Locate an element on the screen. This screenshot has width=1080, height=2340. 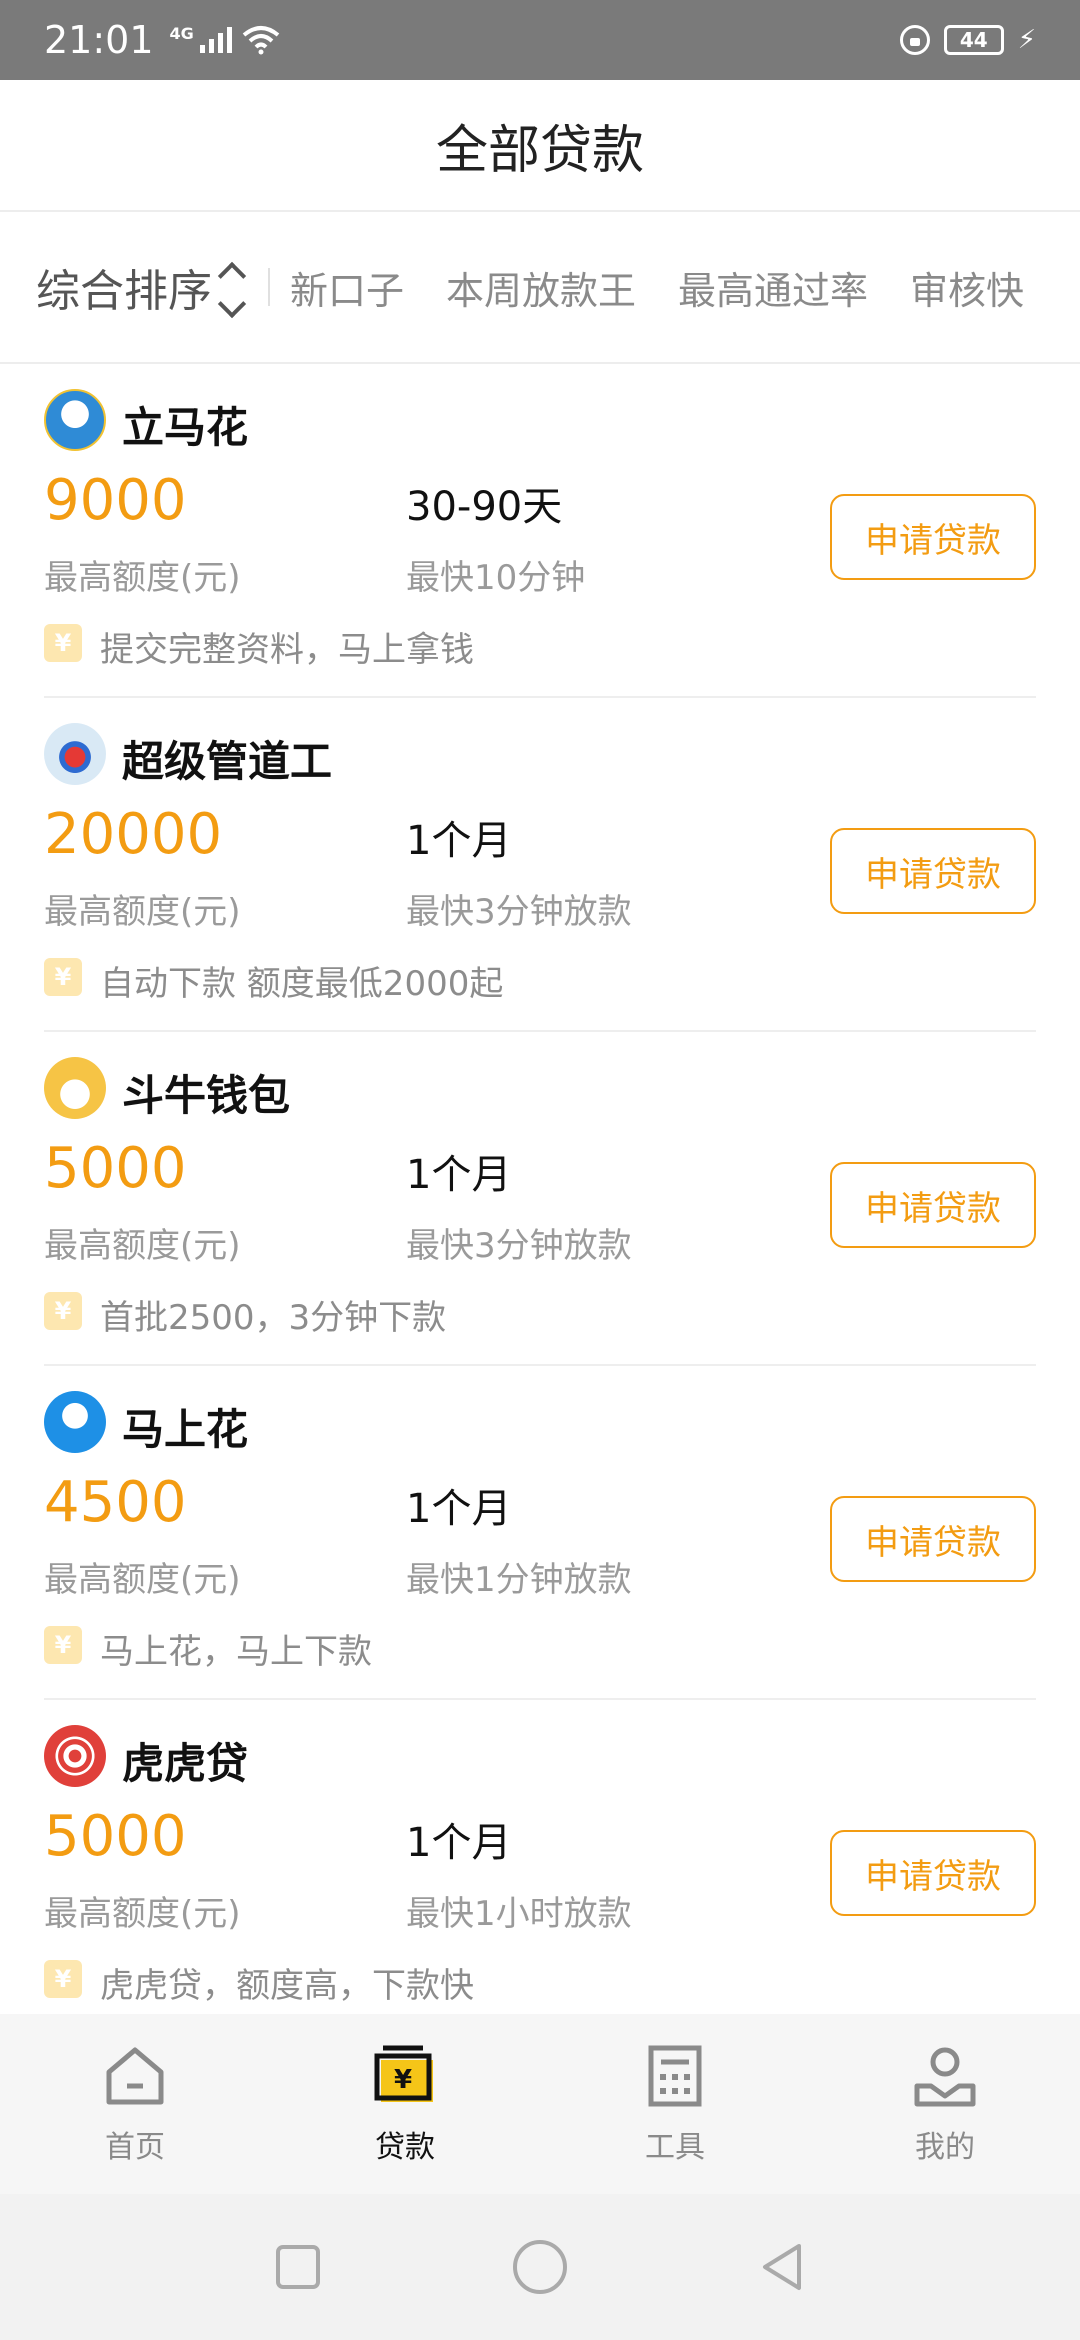
loan-name: 马上花 is located at coordinates (185, 1429).